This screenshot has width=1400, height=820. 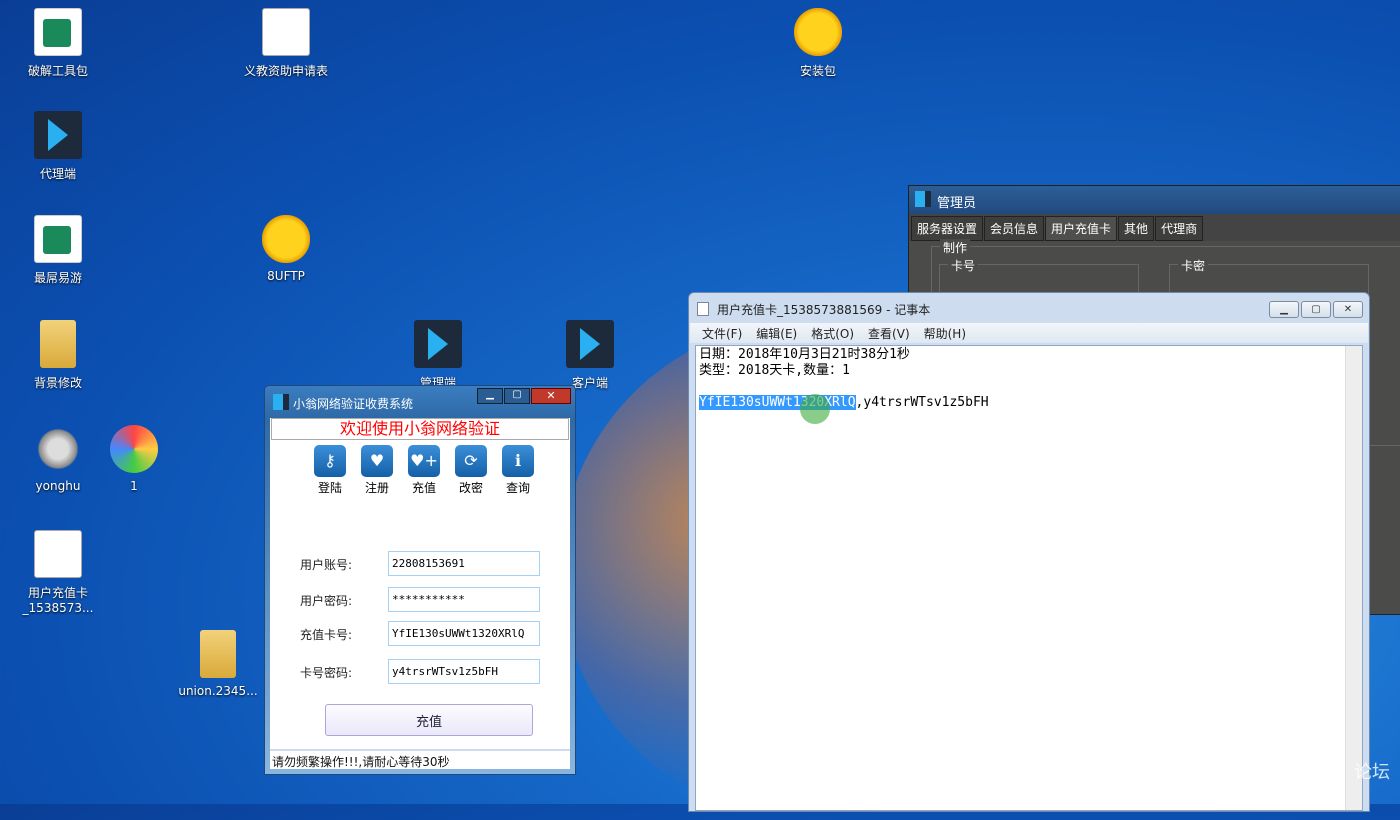 I want to click on desktop-icon: 代理端, so click(x=58, y=146).